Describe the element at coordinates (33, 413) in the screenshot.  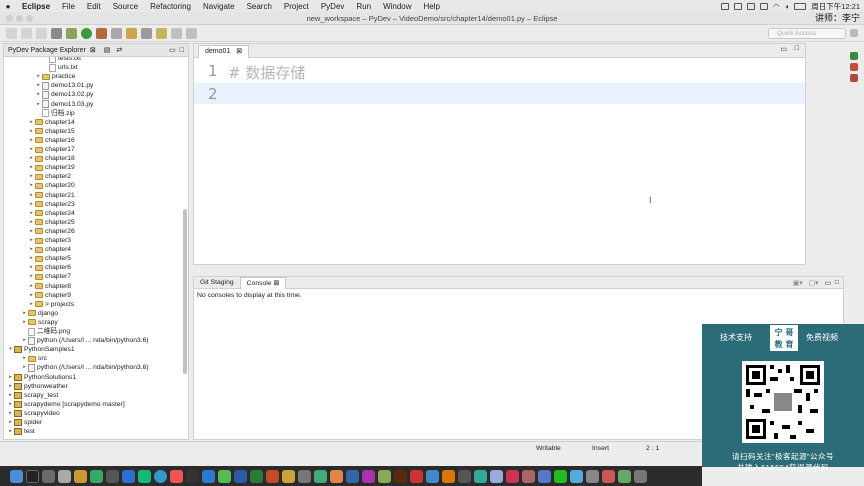
I see `tree-item: ▸ scrapyvideo` at that location.